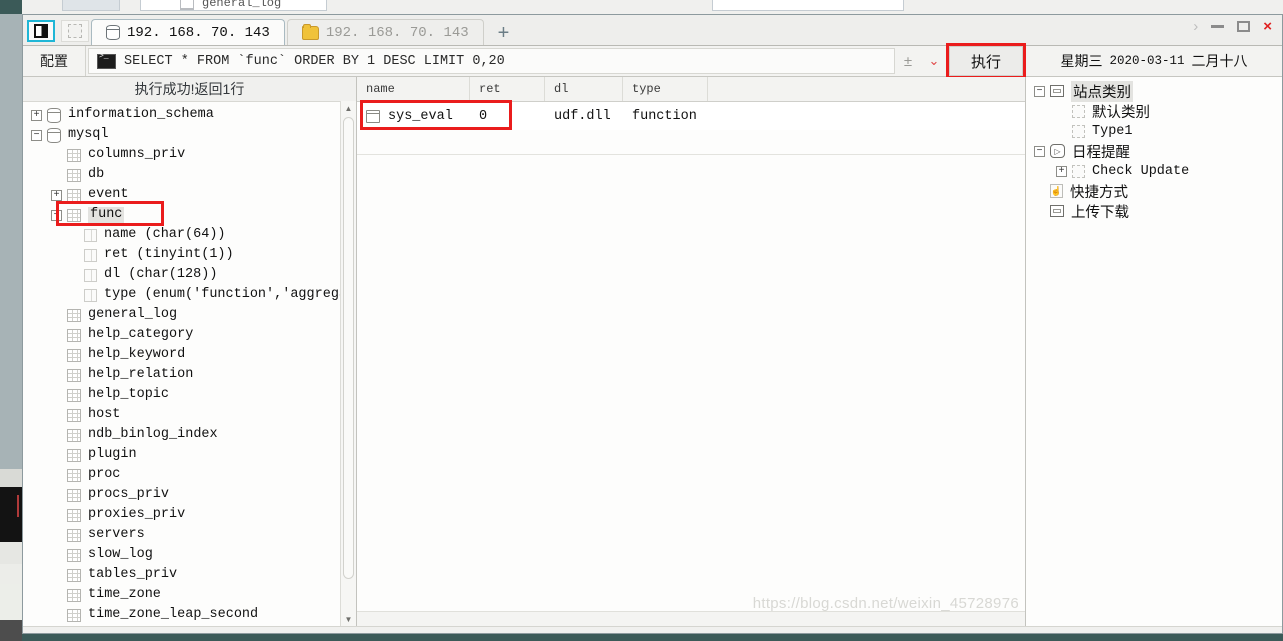 The image size is (1283, 641). Describe the element at coordinates (1057, 151) in the screenshot. I see `calendar-icon: ▷` at that location.